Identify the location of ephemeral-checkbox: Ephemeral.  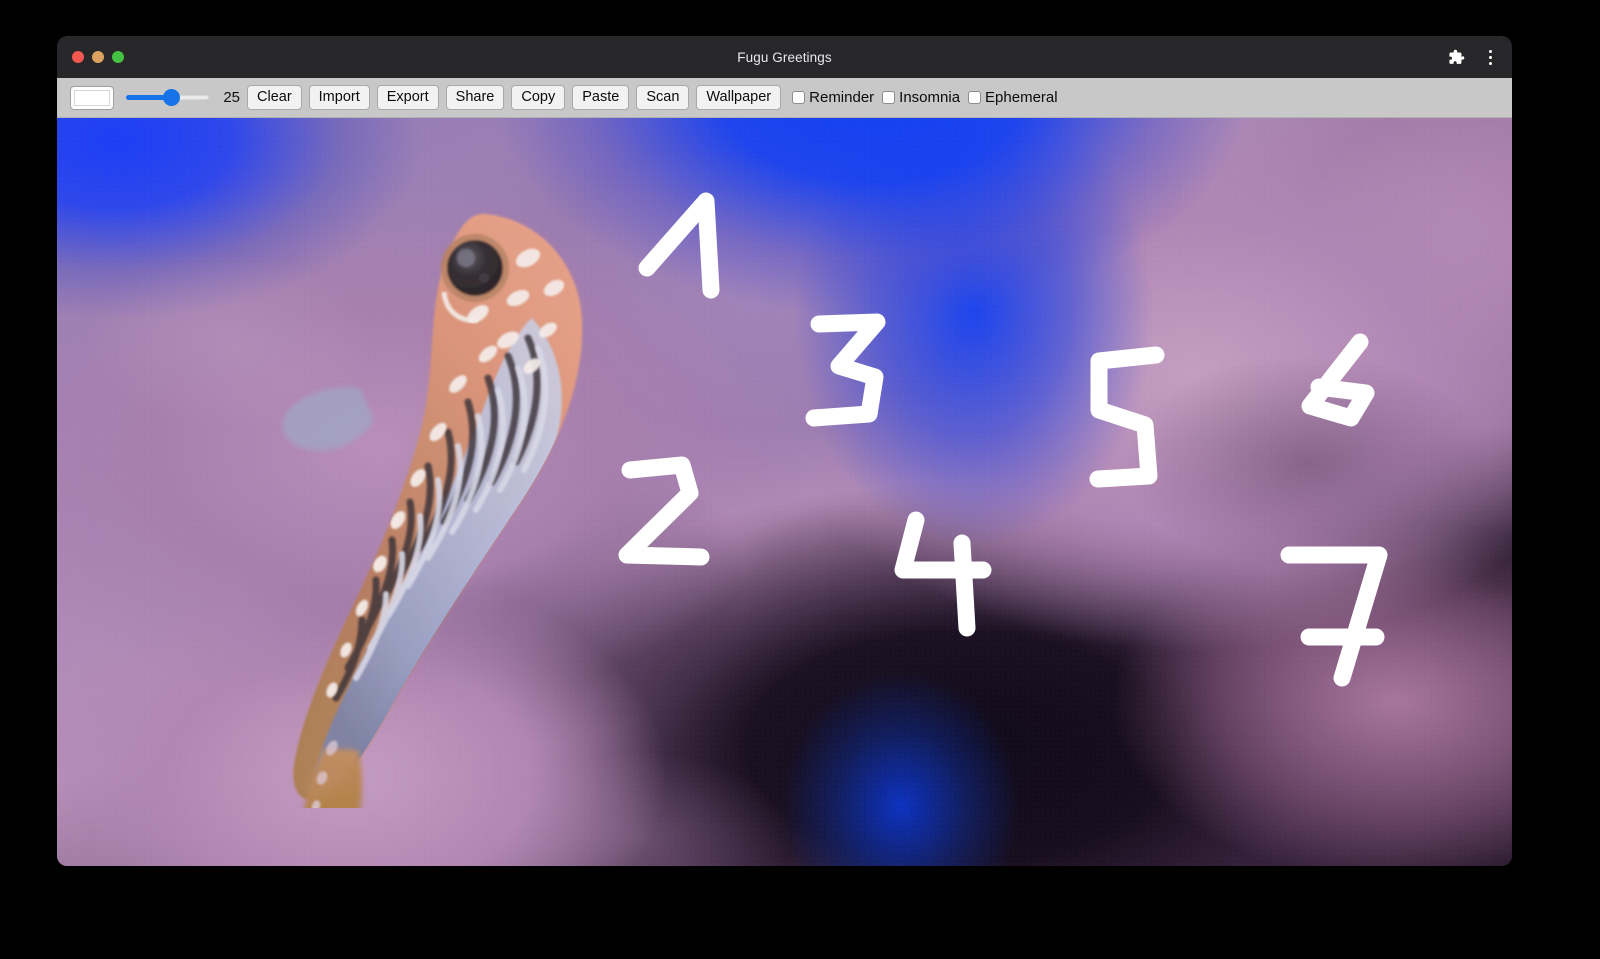
(1013, 97).